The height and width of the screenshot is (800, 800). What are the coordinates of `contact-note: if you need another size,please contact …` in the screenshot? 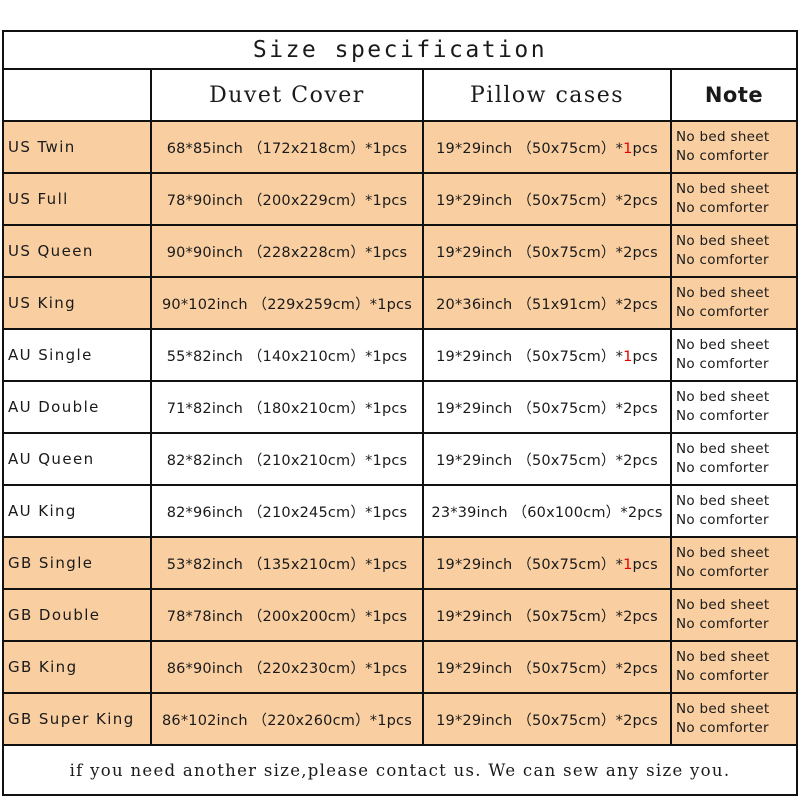 It's located at (400, 770).